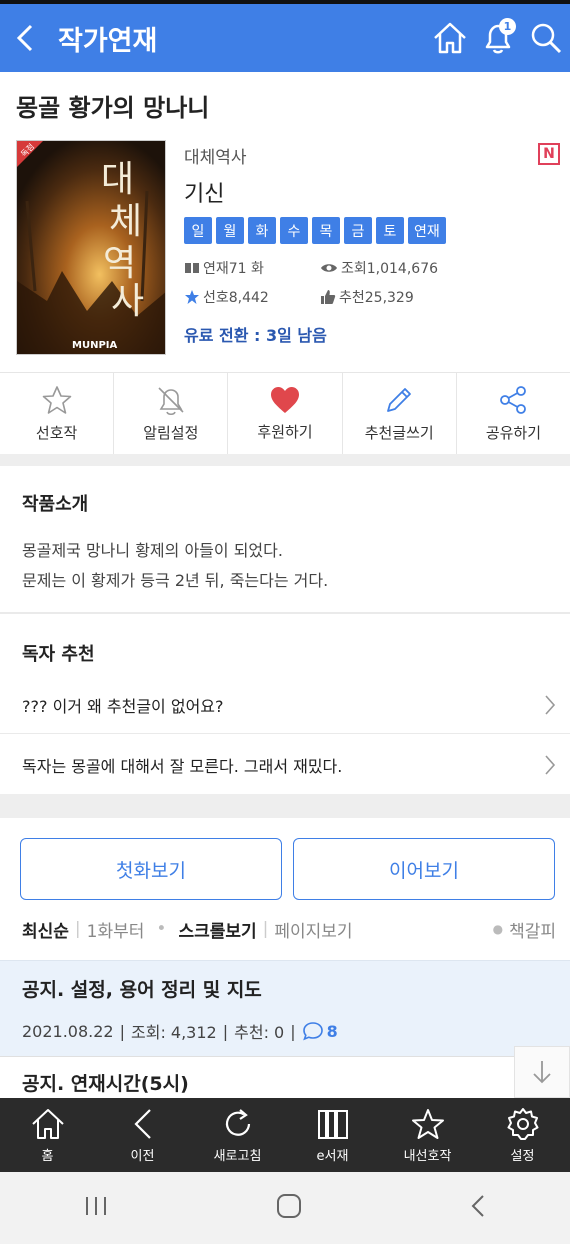 This screenshot has width=570, height=1244. What do you see at coordinates (285, 1078) in the screenshot?
I see `episode-row: 공지. 연재시간(5시)` at bounding box center [285, 1078].